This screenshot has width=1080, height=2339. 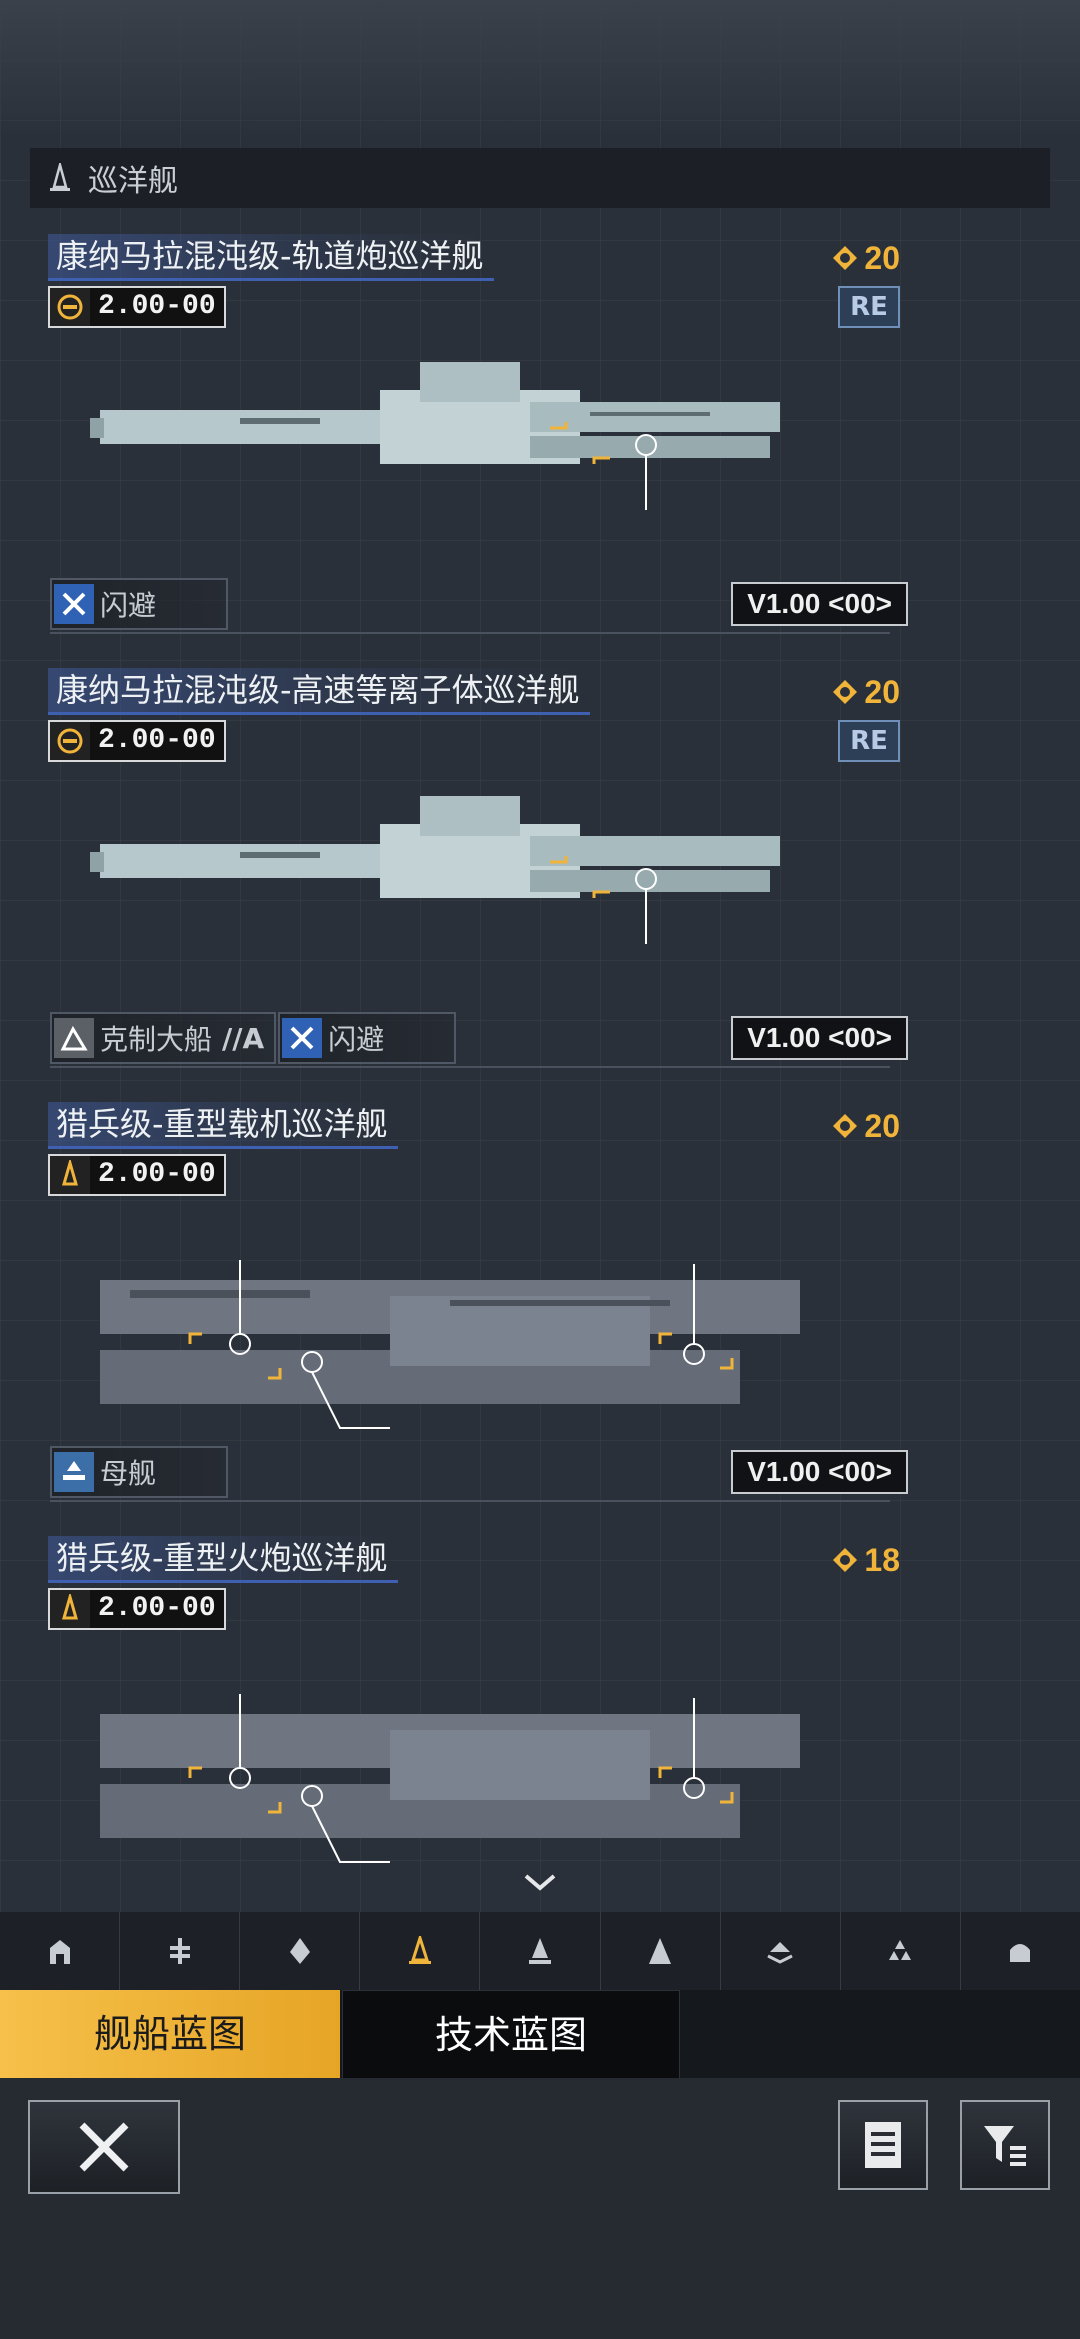 I want to click on category-carrier, so click(x=781, y=1951).